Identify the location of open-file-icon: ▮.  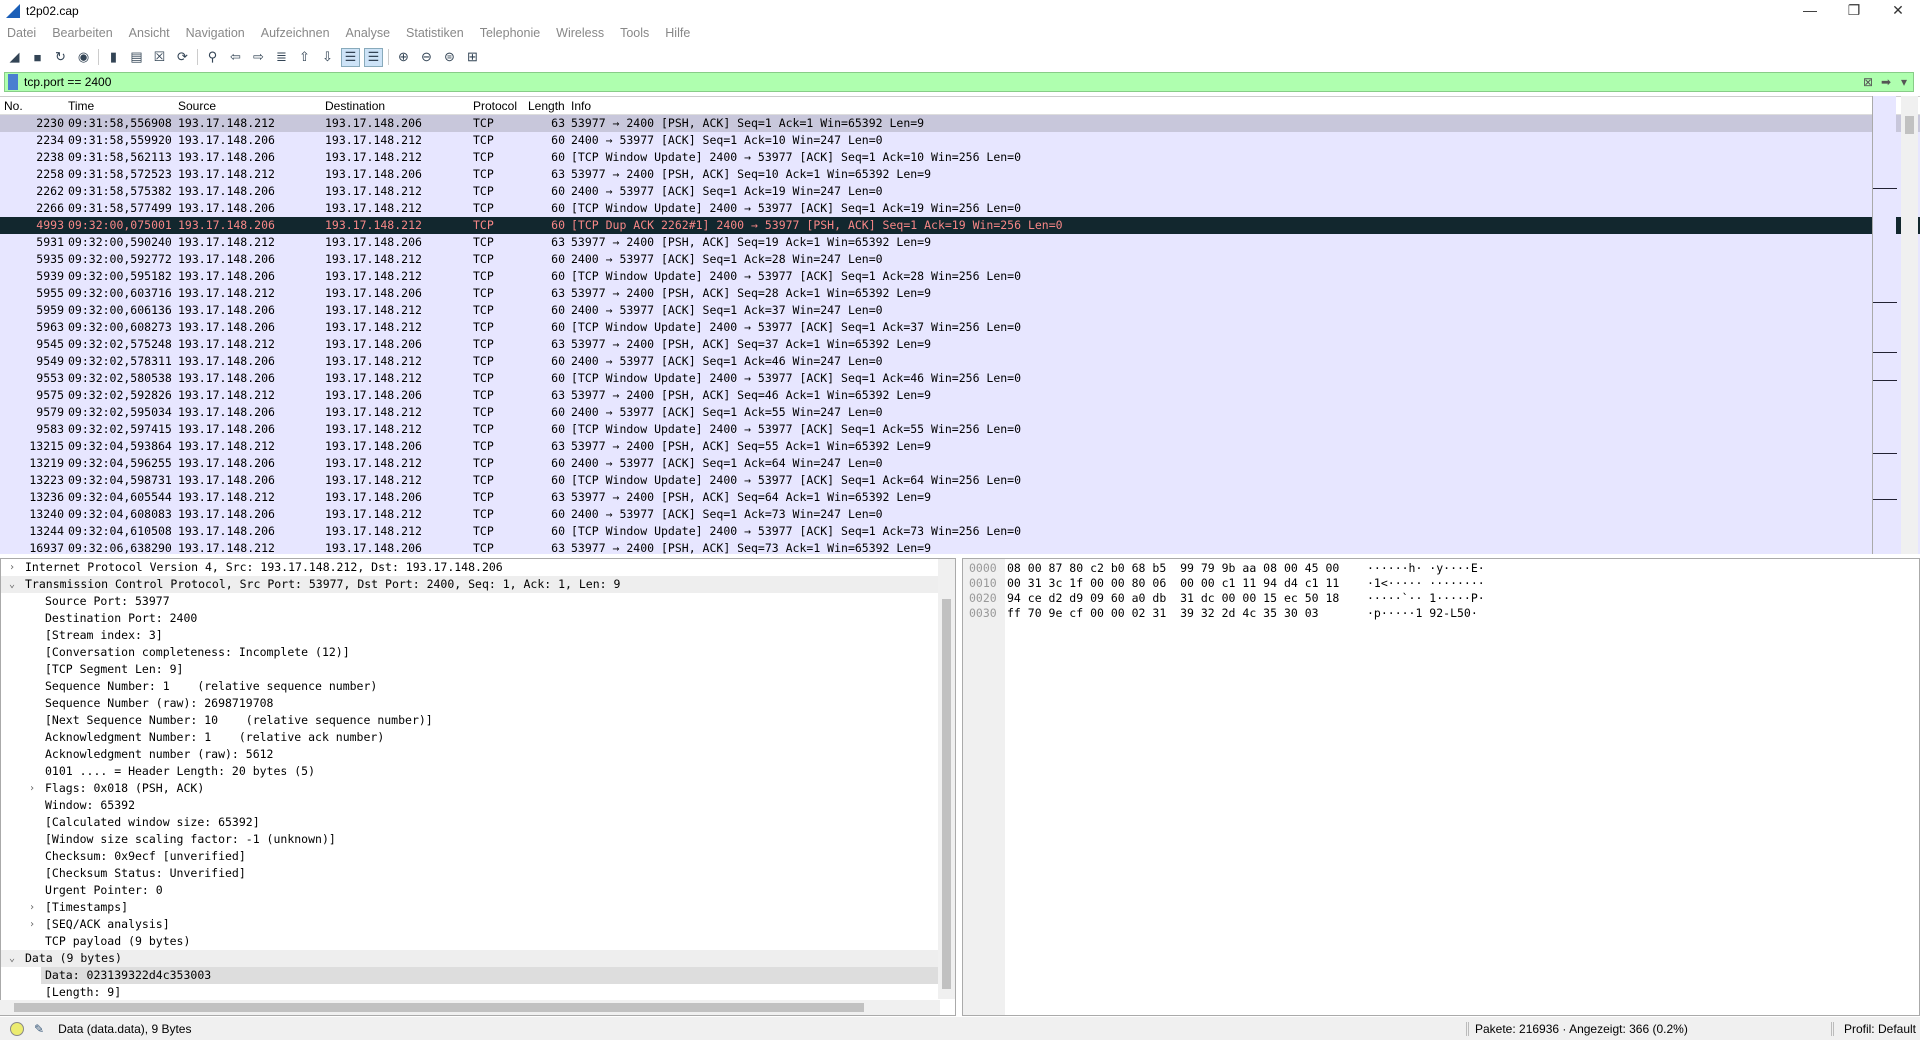
(113, 57).